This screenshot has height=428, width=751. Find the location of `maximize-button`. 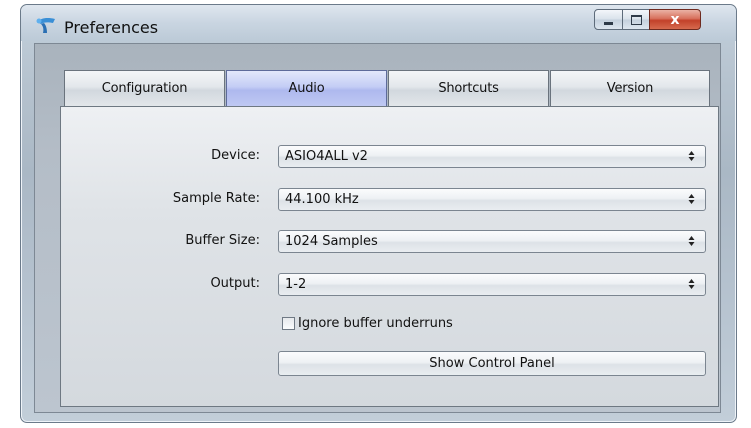

maximize-button is located at coordinates (636, 19).